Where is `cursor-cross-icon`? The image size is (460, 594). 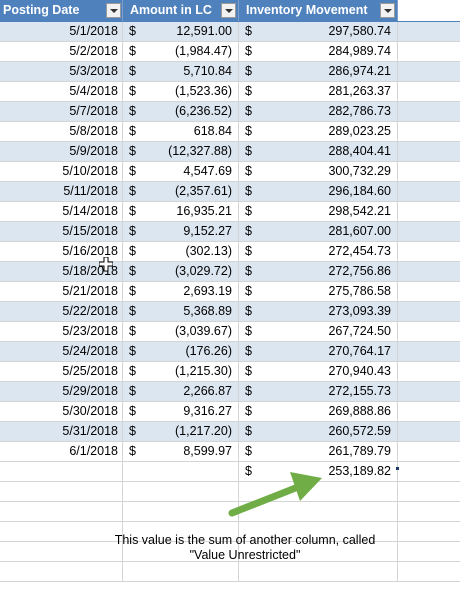 cursor-cross-icon is located at coordinates (106, 264).